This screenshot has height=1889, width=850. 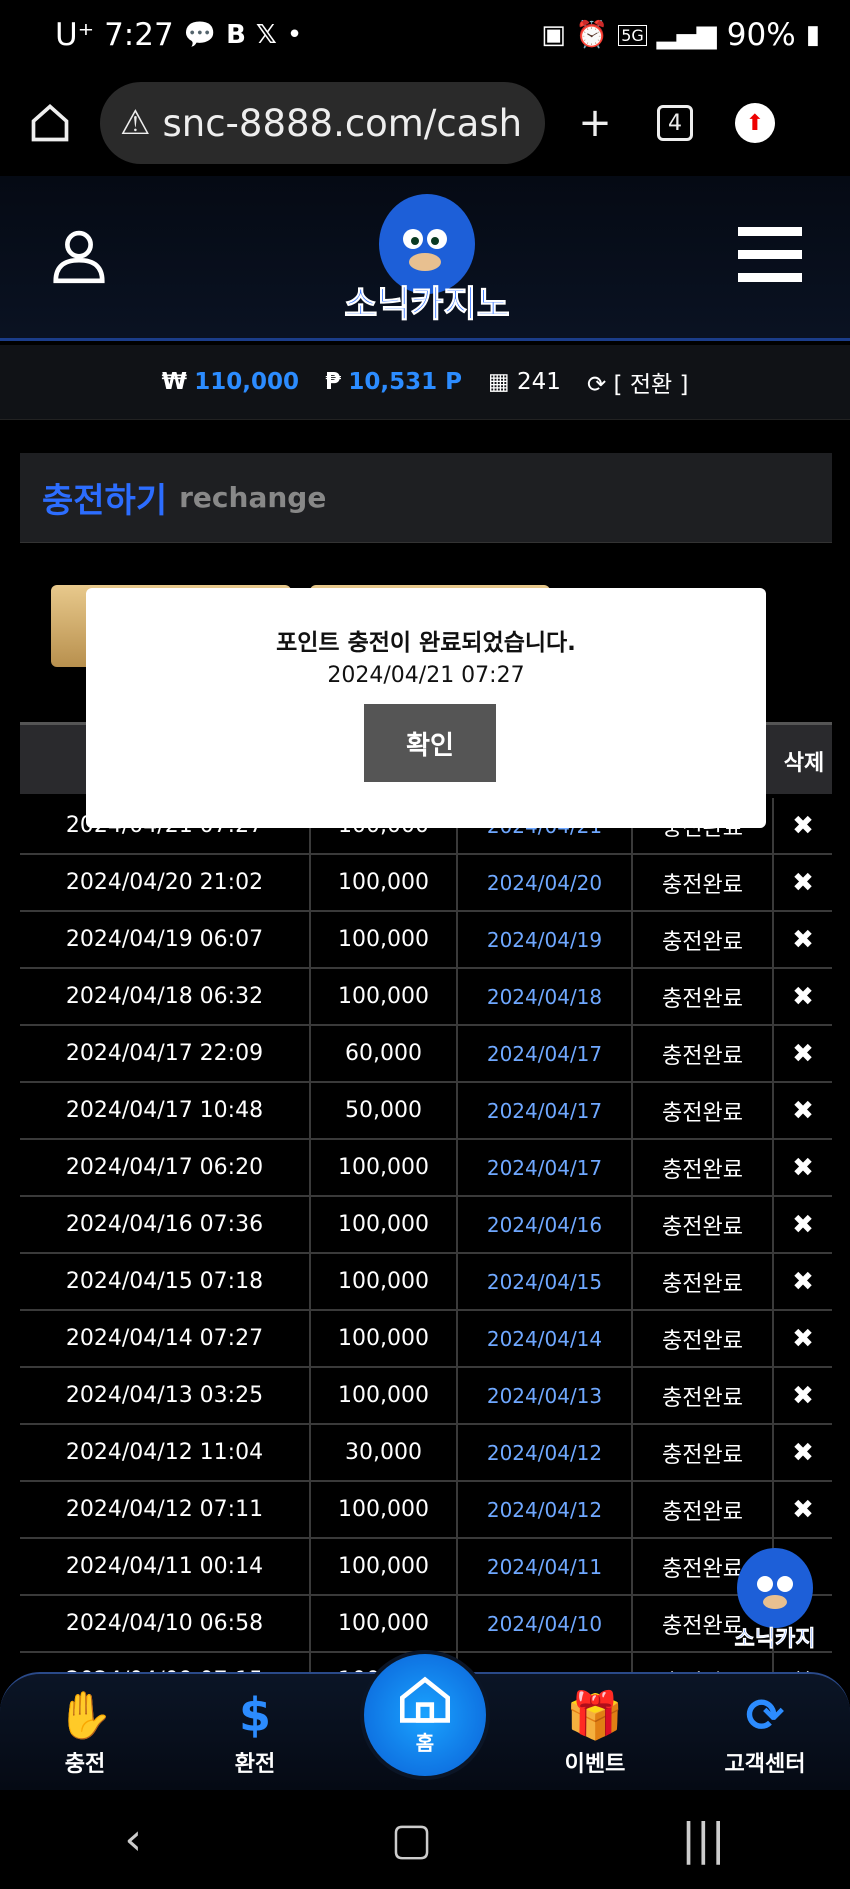 What do you see at coordinates (545, 1395) in the screenshot?
I see `row-date: 2024/04/13` at bounding box center [545, 1395].